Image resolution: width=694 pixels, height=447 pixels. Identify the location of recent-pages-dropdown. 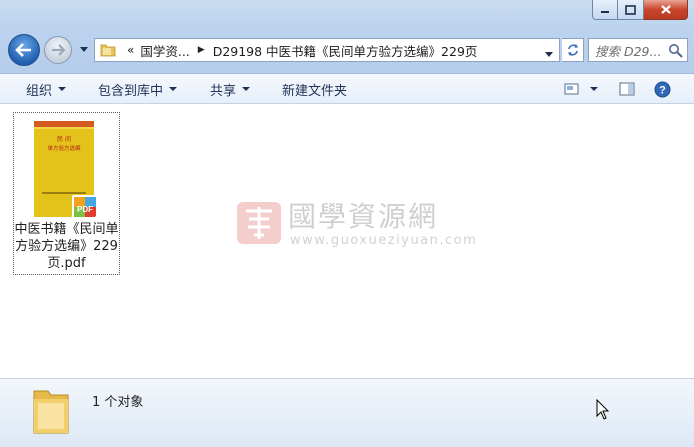
(84, 49).